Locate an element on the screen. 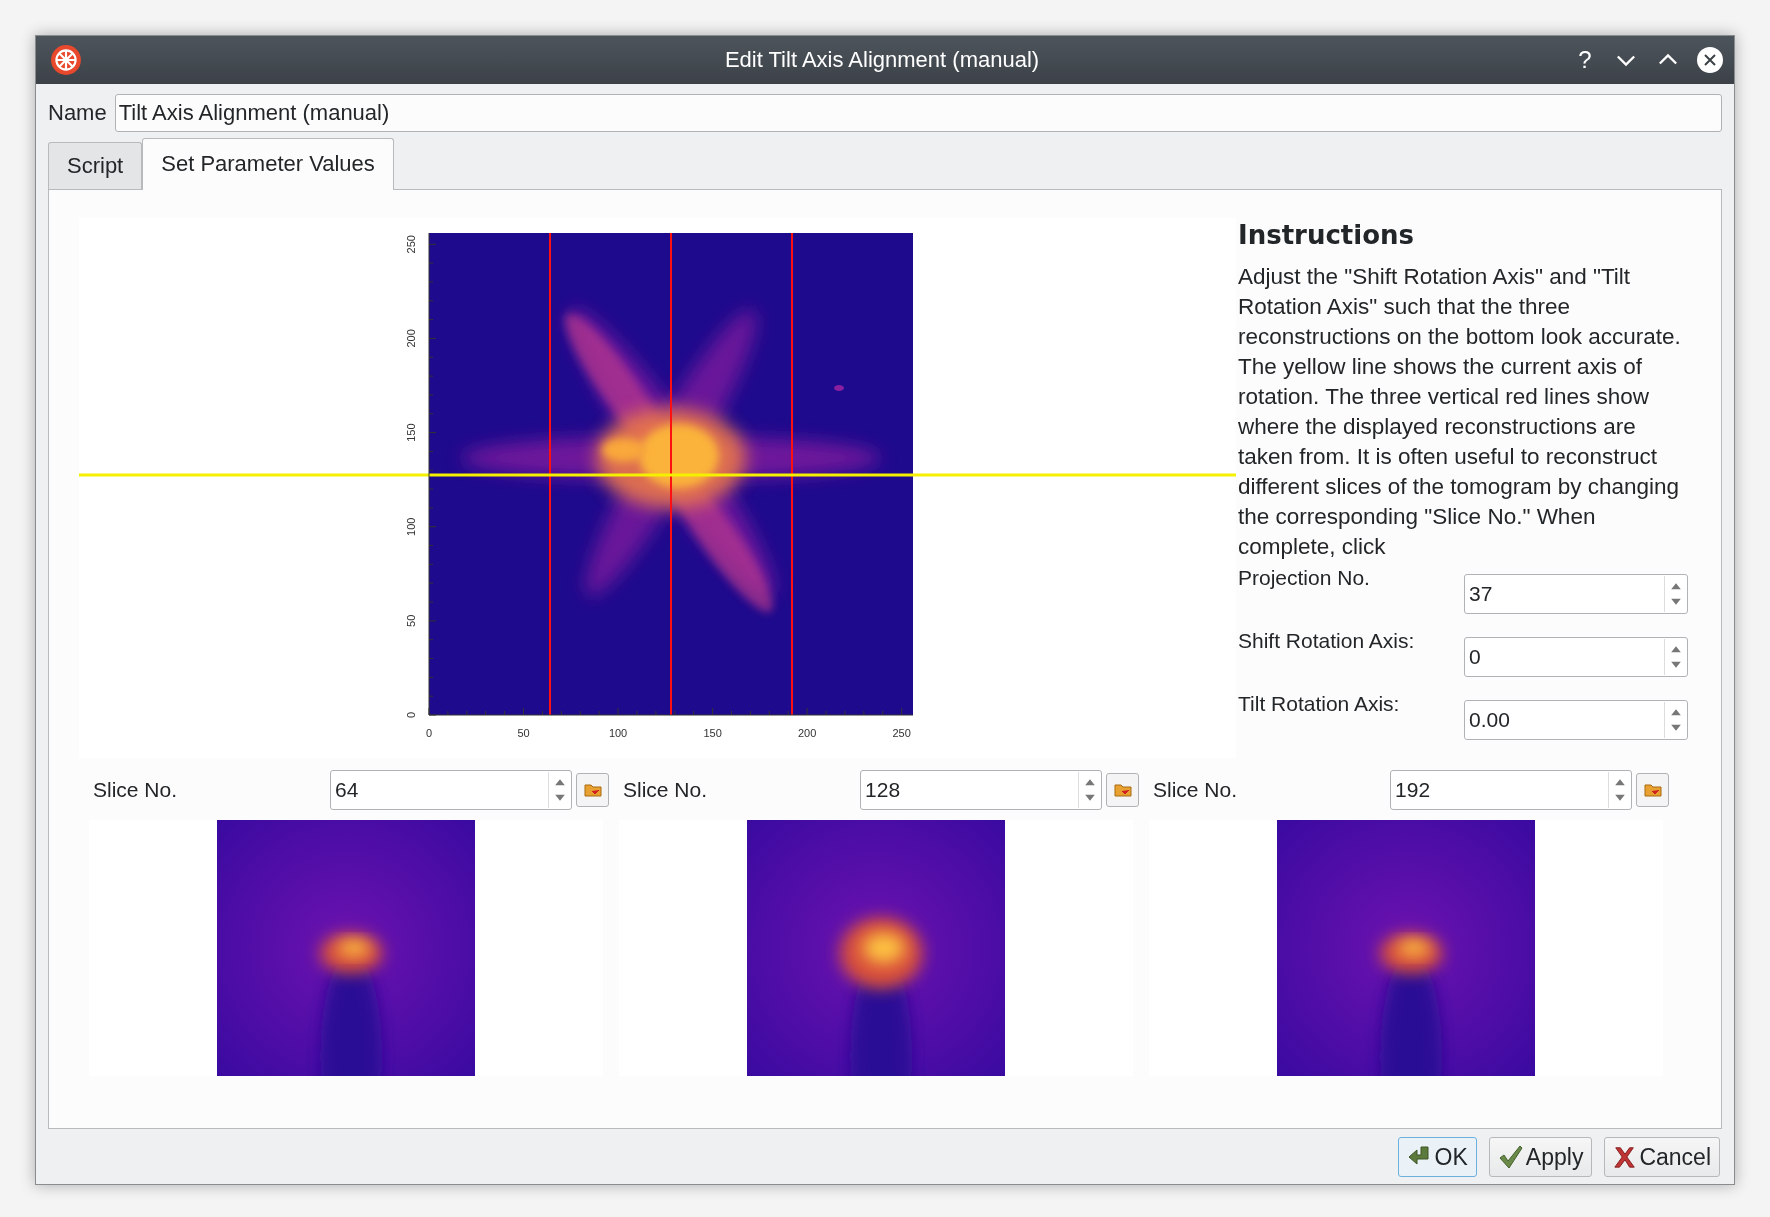  number-field: 37 is located at coordinates (1564, 594).